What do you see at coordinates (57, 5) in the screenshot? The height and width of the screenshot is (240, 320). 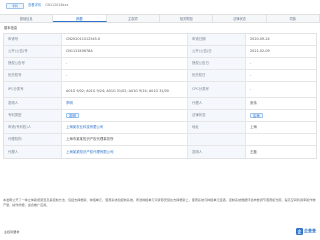 I see `patent-number-title: CN112018xxx` at bounding box center [57, 5].